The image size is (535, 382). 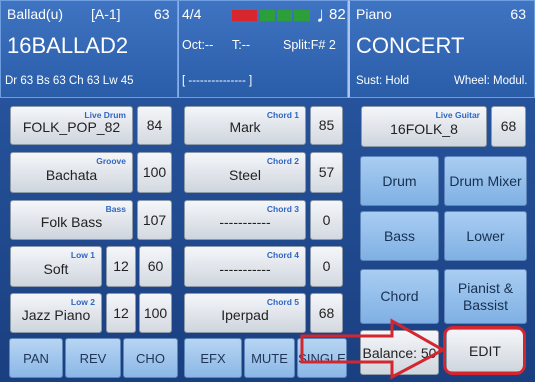 What do you see at coordinates (399, 236) in the screenshot?
I see `bass-button: Bass` at bounding box center [399, 236].